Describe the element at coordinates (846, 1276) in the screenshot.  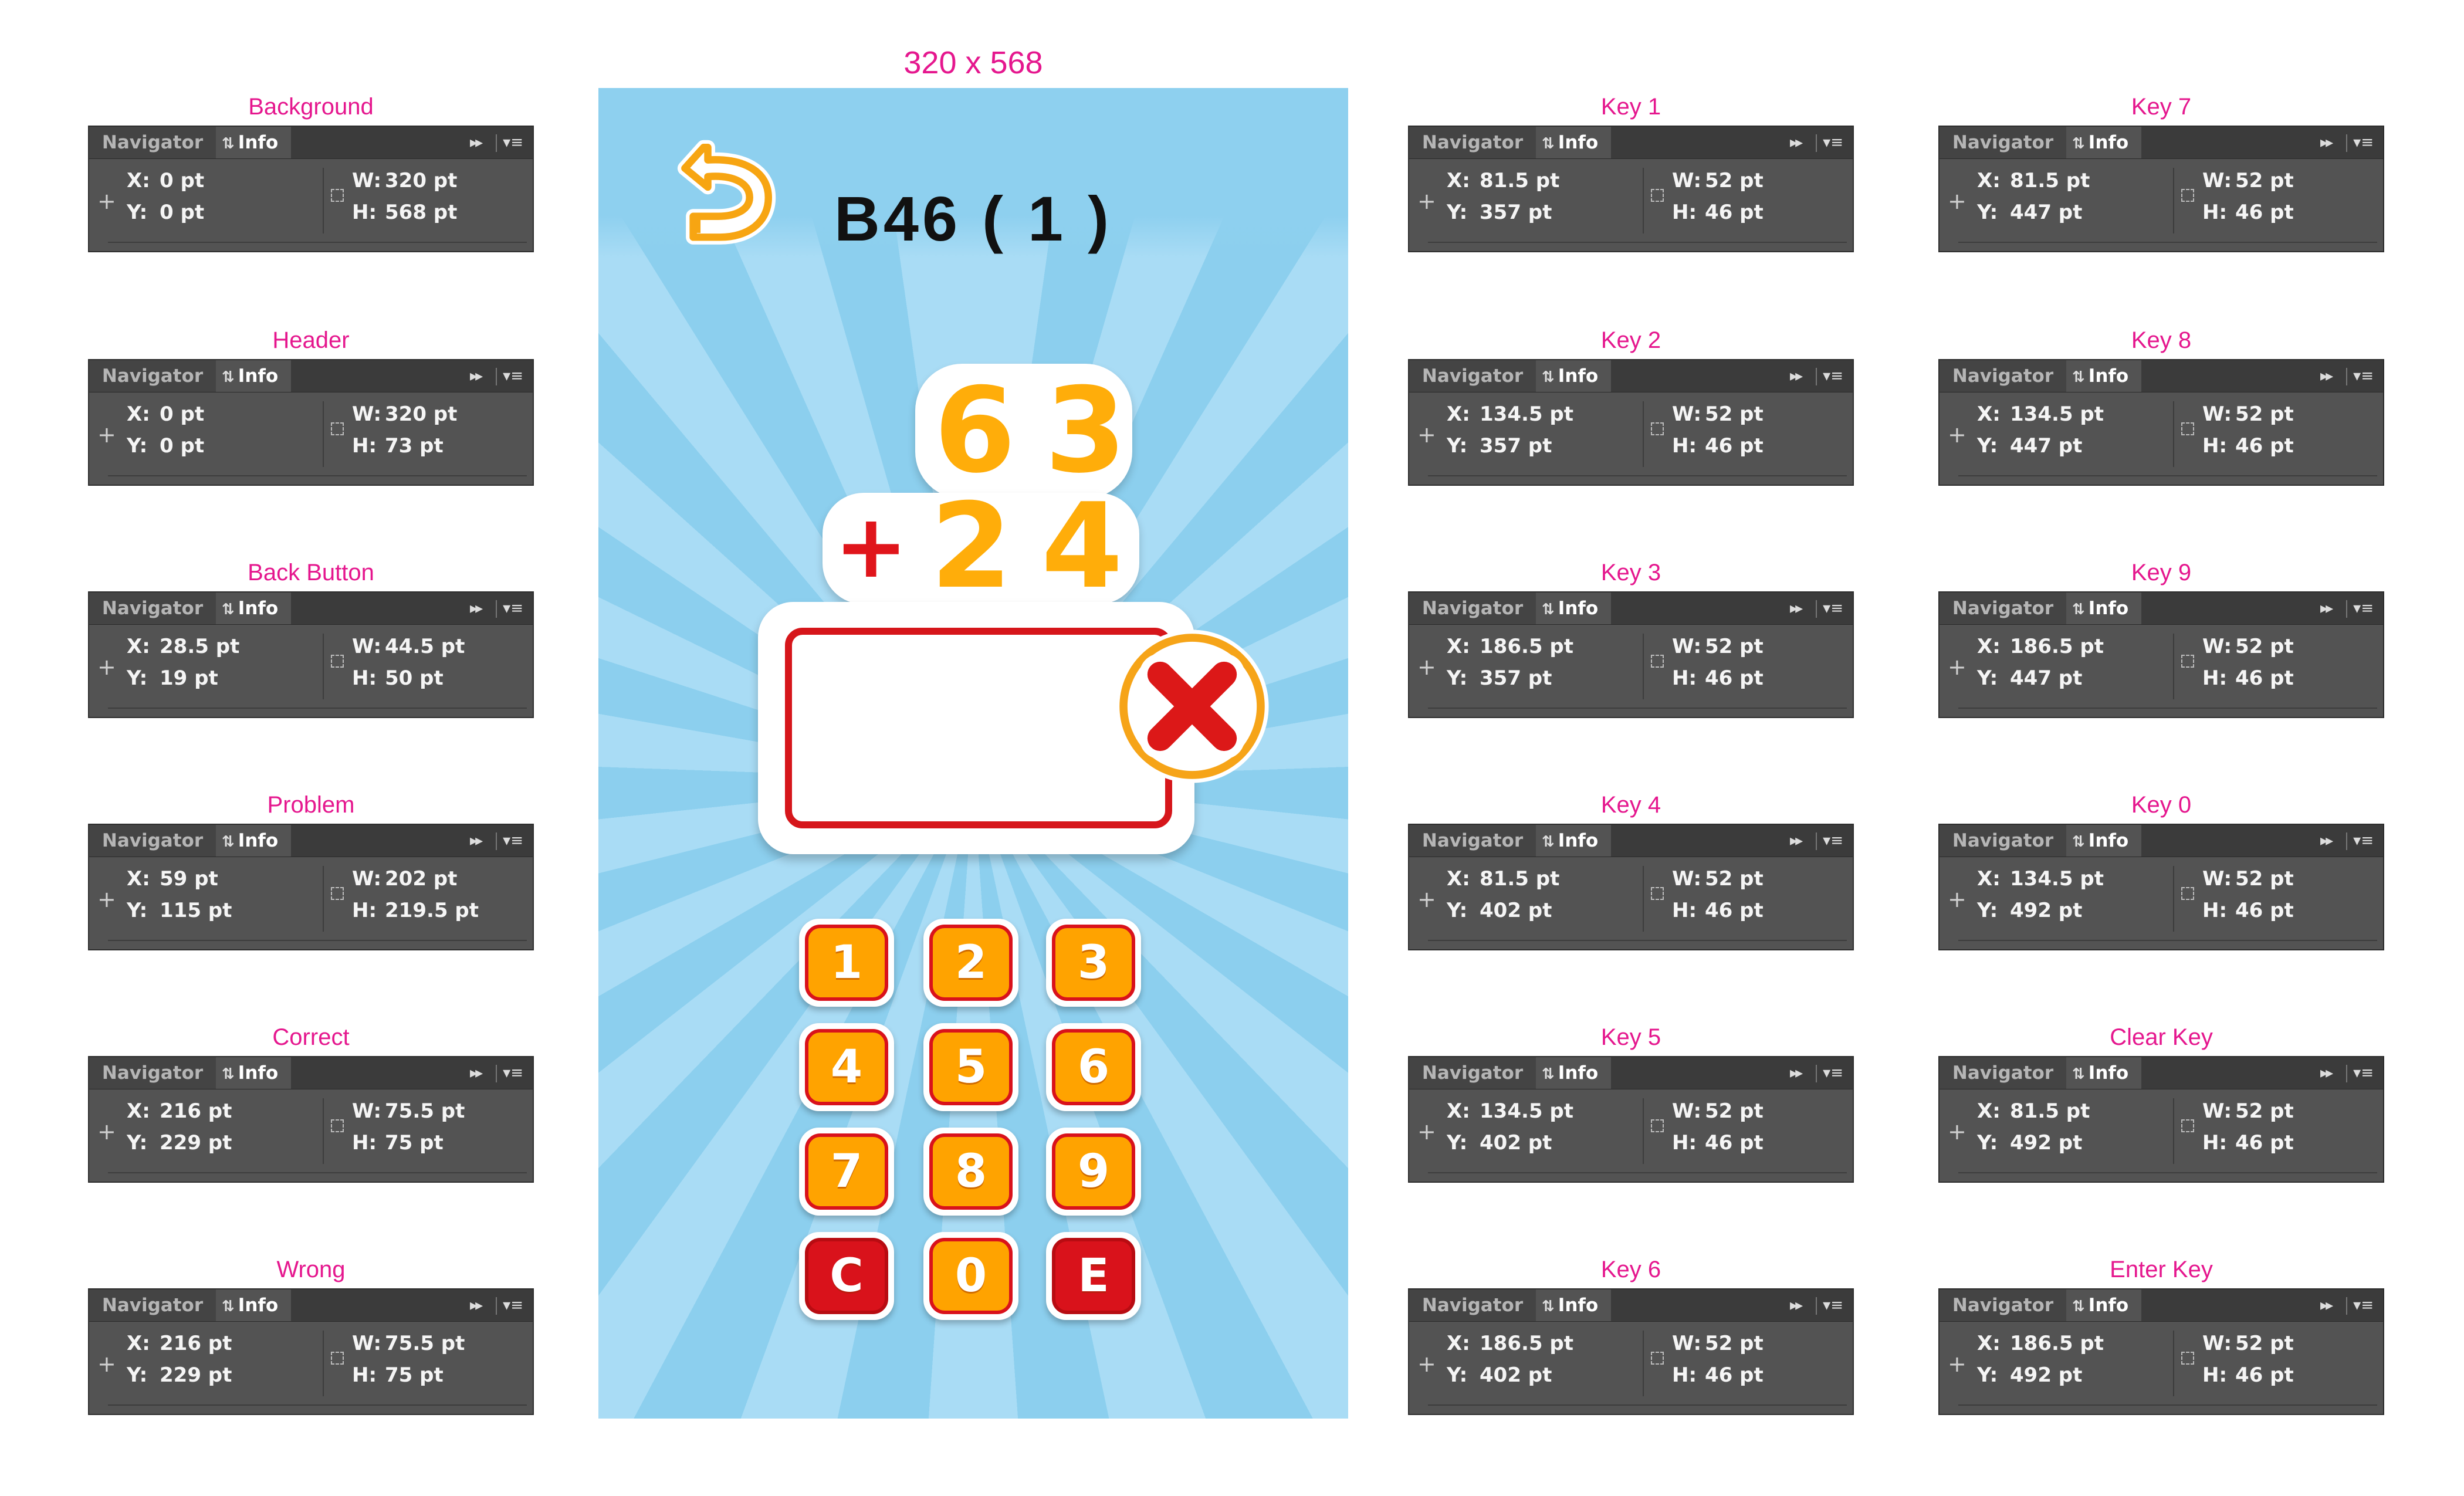
I see `clear-key: C` at that location.